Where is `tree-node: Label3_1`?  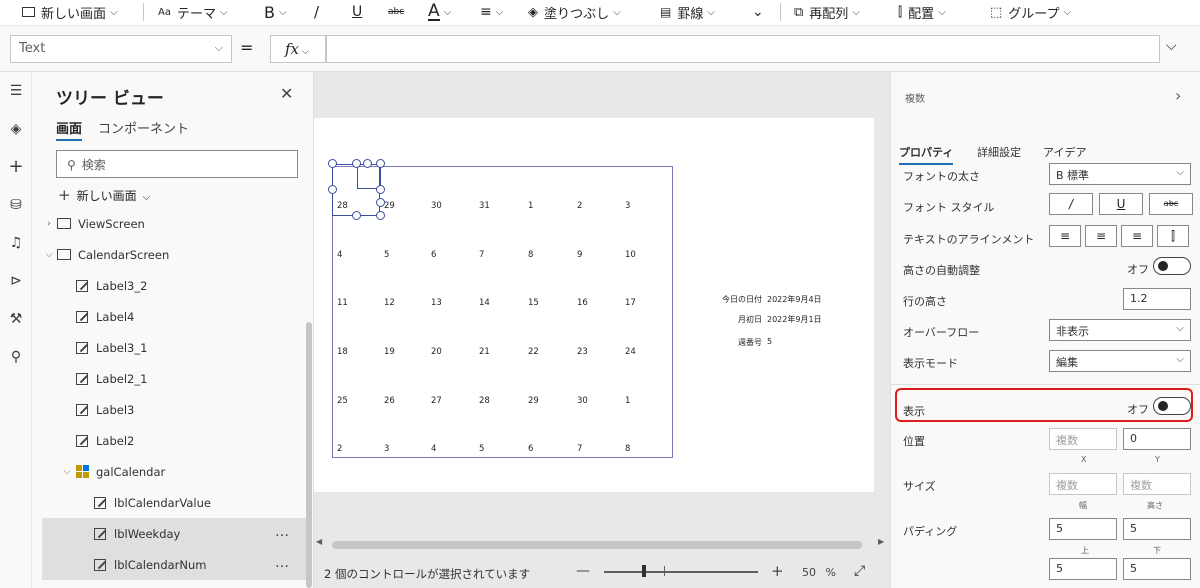
tree-node: Label3_1 is located at coordinates (177, 347).